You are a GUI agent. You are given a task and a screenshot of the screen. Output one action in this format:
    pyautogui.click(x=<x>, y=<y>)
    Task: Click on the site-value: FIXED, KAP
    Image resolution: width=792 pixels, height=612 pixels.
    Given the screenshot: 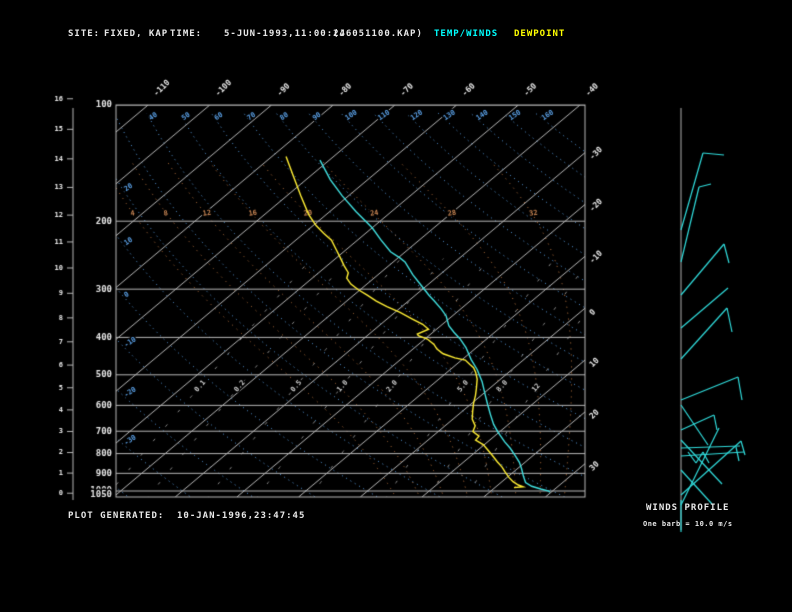 What is the action you would take?
    pyautogui.click(x=136, y=34)
    